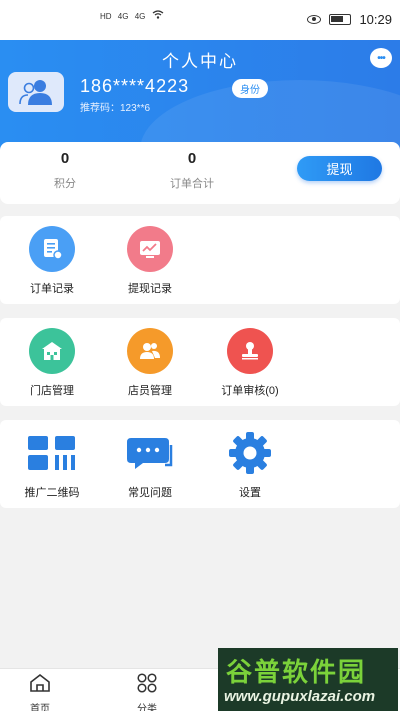 This screenshot has height=711, width=400. I want to click on site-watermark: 谷普软件园 www.gupuxlazai.com, so click(308, 679).